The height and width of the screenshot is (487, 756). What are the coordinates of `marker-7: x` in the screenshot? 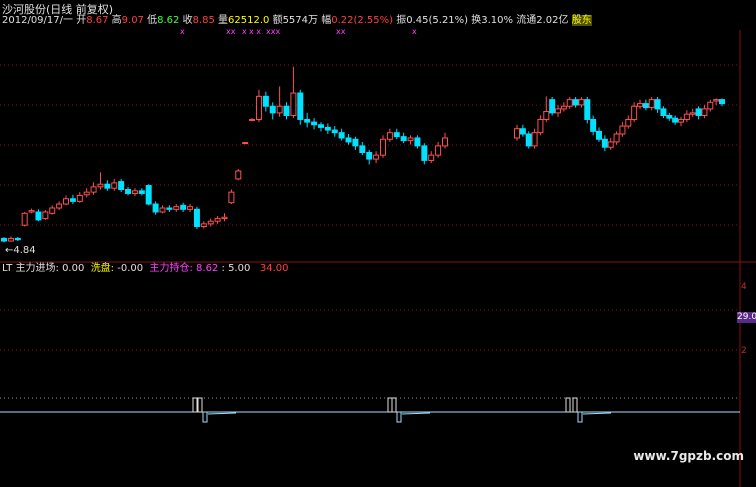 It's located at (414, 31).